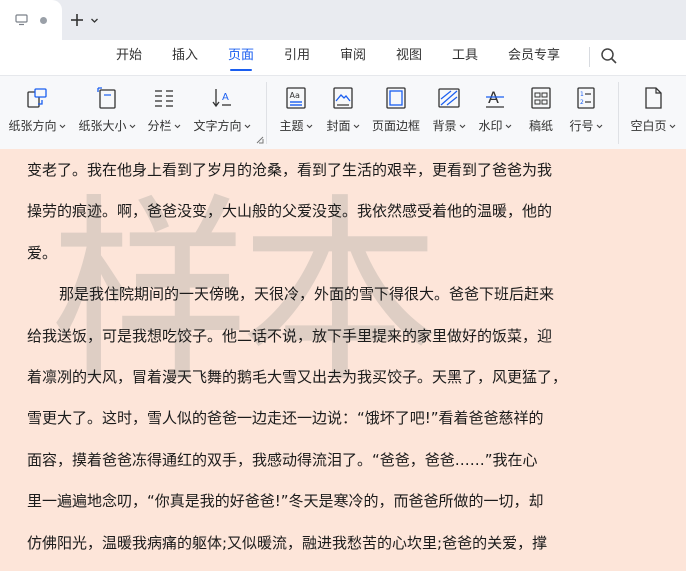  Describe the element at coordinates (495, 98) in the screenshot. I see `watermark-icon: A` at that location.